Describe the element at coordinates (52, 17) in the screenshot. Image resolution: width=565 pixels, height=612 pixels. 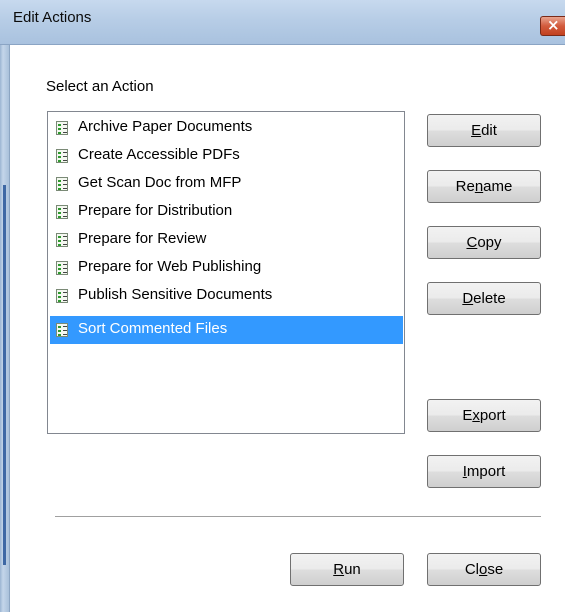
I see `window-title: Edit Actions` at that location.